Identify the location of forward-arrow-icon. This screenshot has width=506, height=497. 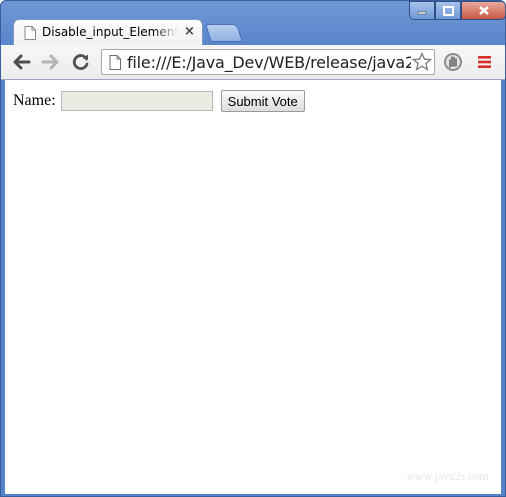
(50, 62).